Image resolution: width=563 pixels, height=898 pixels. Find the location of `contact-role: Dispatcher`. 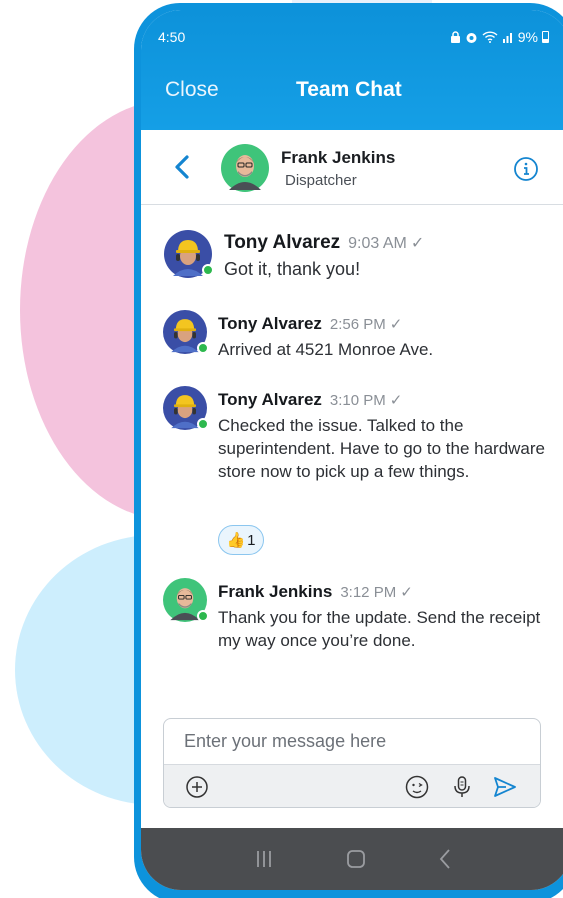

contact-role: Dispatcher is located at coordinates (321, 180).